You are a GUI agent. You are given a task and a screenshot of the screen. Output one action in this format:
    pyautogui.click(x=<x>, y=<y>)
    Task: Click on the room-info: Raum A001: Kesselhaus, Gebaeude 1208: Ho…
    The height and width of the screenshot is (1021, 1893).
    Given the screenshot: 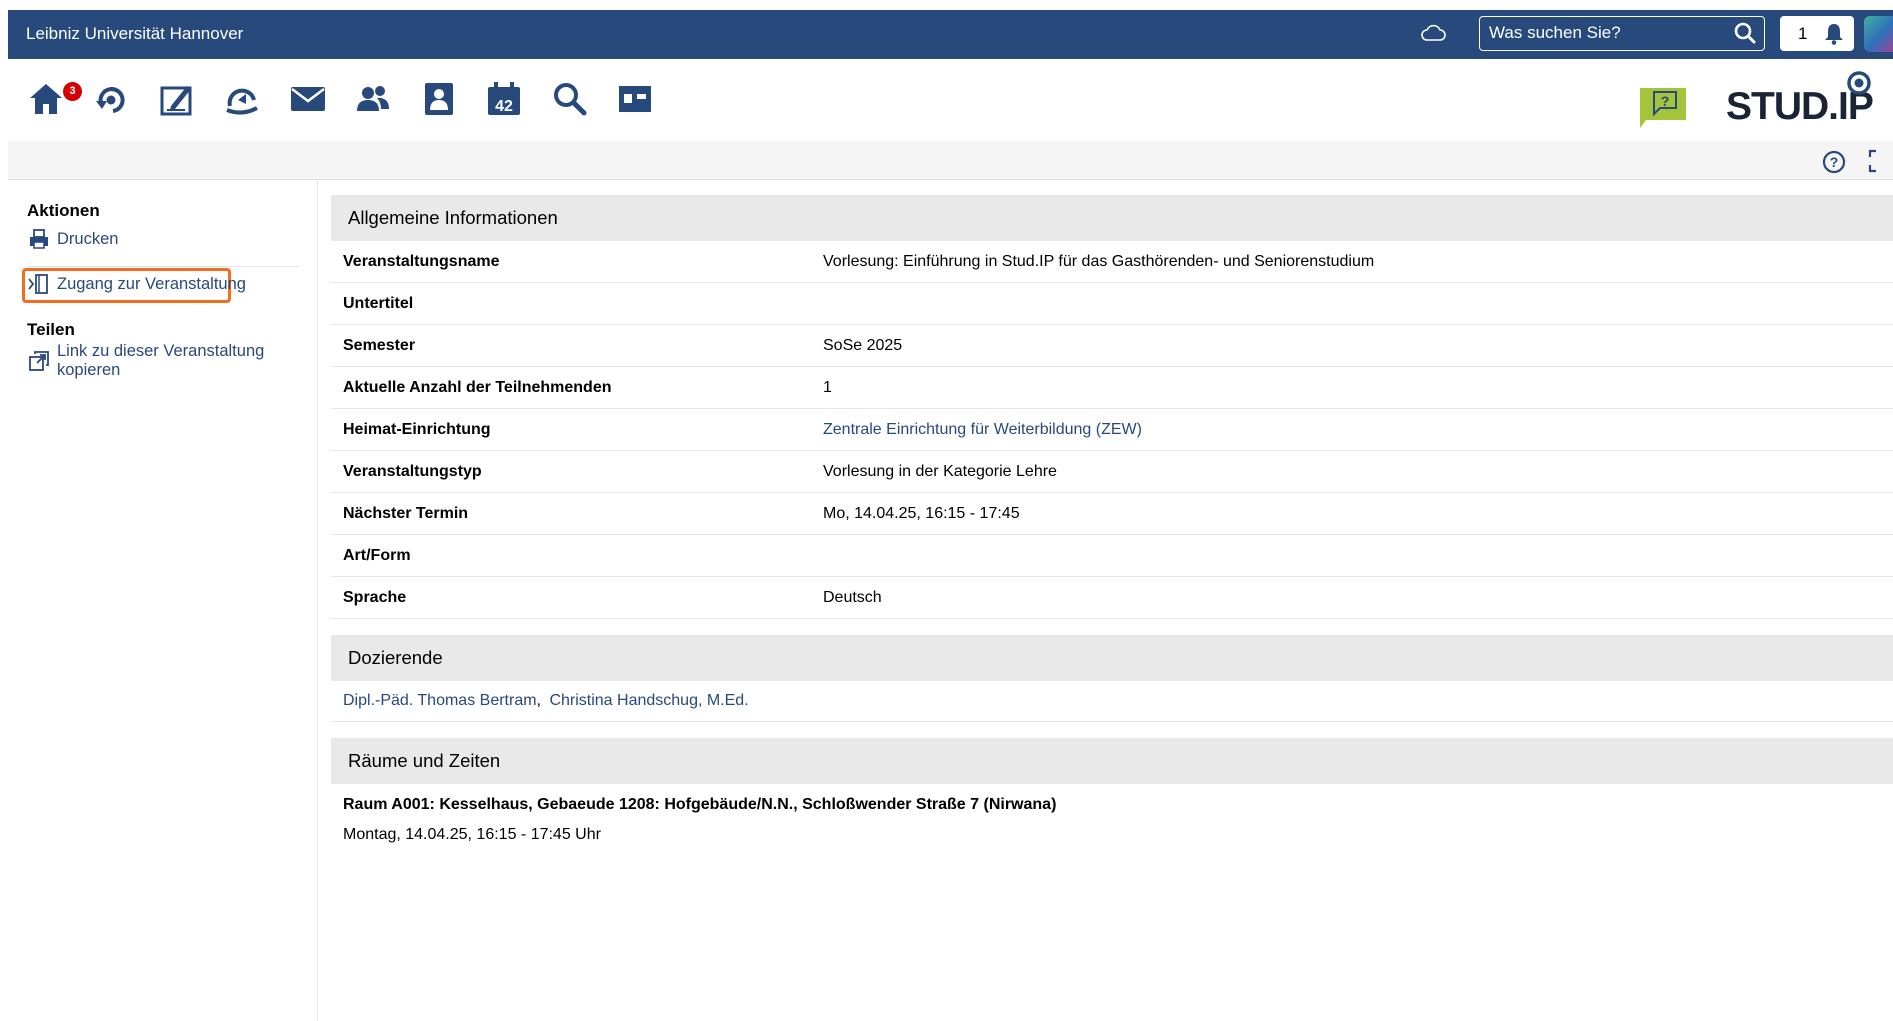 What is the action you would take?
    pyautogui.click(x=700, y=804)
    